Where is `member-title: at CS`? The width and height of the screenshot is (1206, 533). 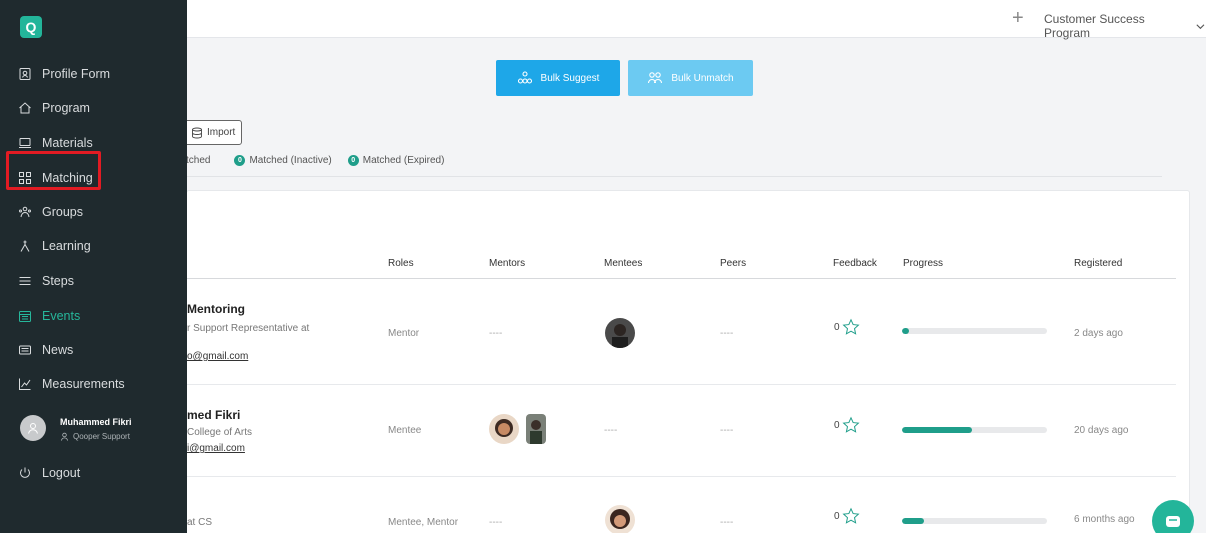 member-title: at CS is located at coordinates (200, 522).